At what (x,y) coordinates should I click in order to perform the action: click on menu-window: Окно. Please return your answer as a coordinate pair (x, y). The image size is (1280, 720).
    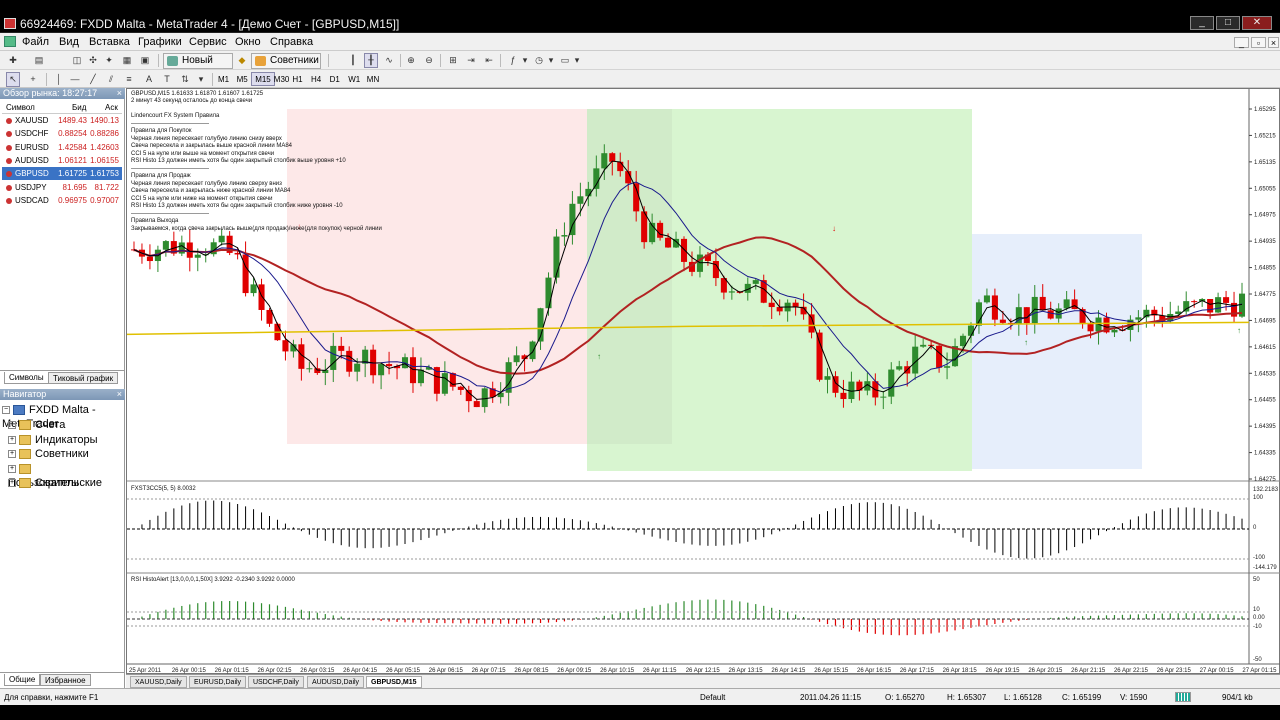
    Looking at the image, I should click on (248, 42).